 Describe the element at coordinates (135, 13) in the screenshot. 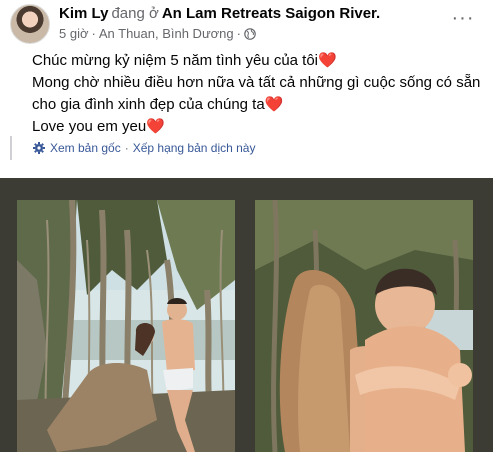

I see `checkin-verb: đang ở` at that location.